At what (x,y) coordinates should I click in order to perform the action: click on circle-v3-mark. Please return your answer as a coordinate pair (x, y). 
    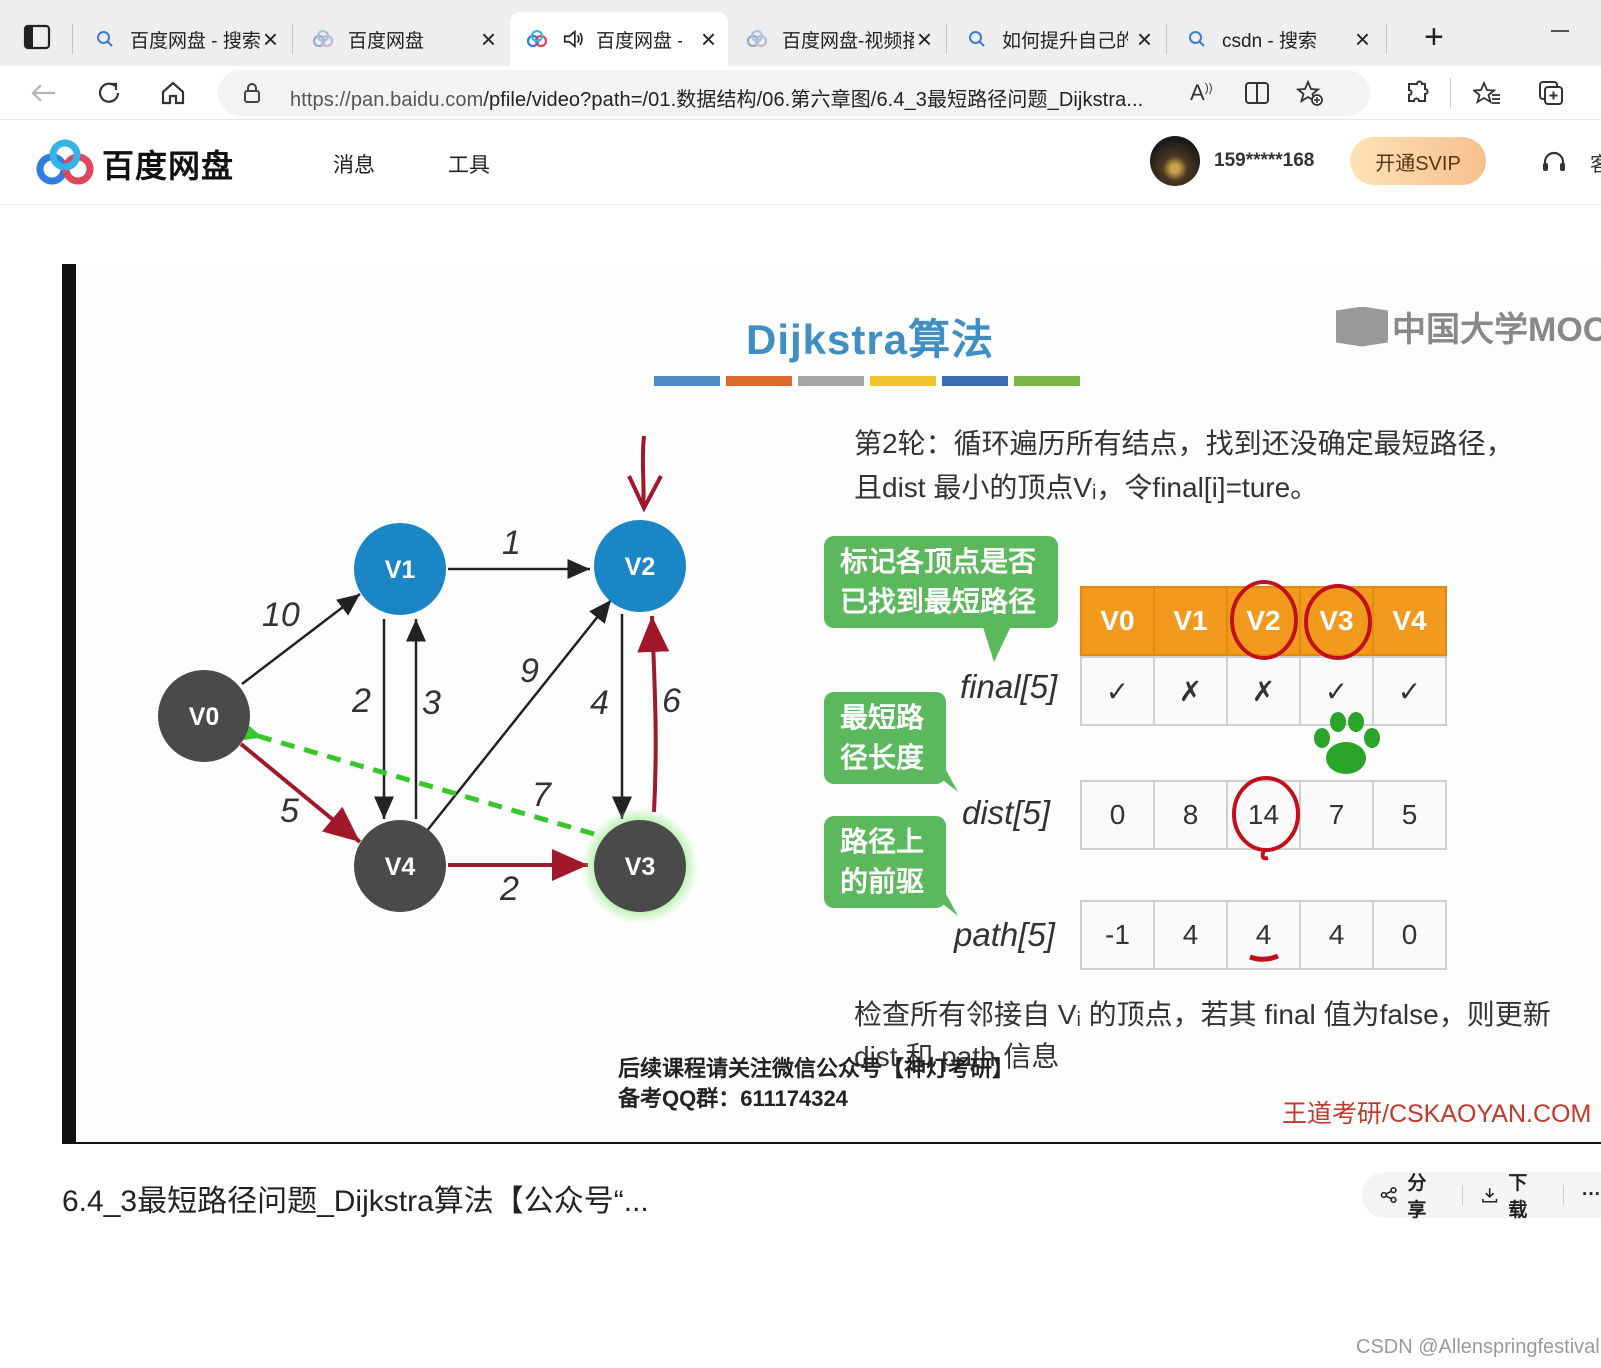
    Looking at the image, I should click on (1338, 622).